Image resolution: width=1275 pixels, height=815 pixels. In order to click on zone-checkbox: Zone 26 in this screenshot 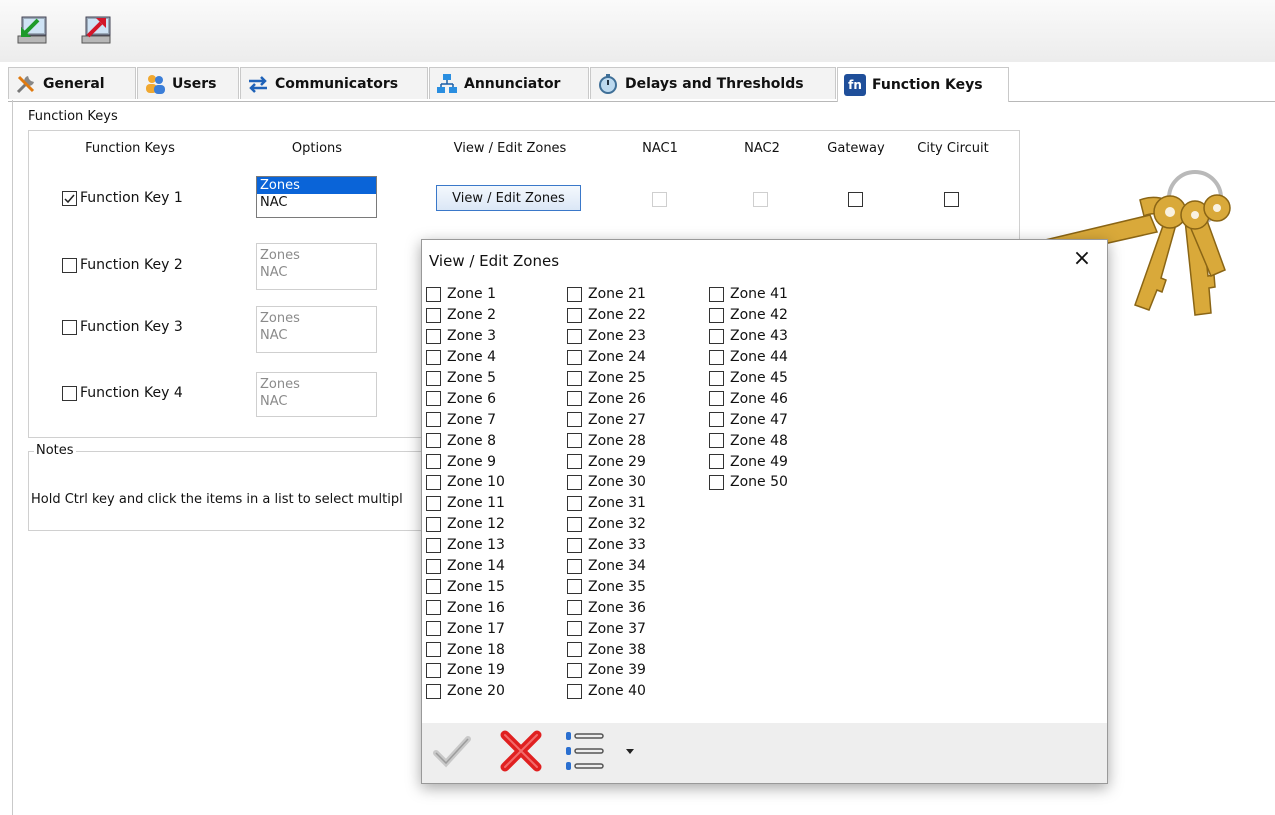, I will do `click(606, 398)`.